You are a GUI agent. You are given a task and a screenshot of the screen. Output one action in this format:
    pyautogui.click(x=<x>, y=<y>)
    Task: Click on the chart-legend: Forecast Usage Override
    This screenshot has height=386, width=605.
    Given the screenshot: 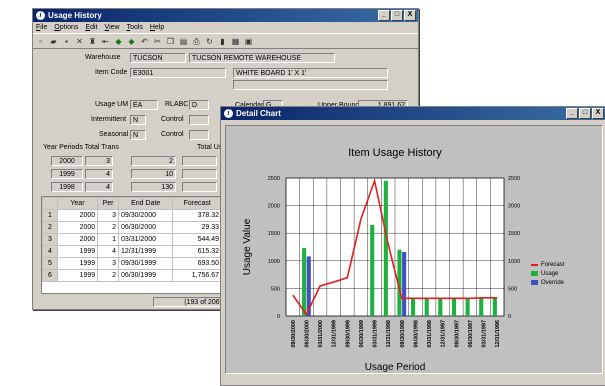 What is the action you would take?
    pyautogui.click(x=547, y=273)
    